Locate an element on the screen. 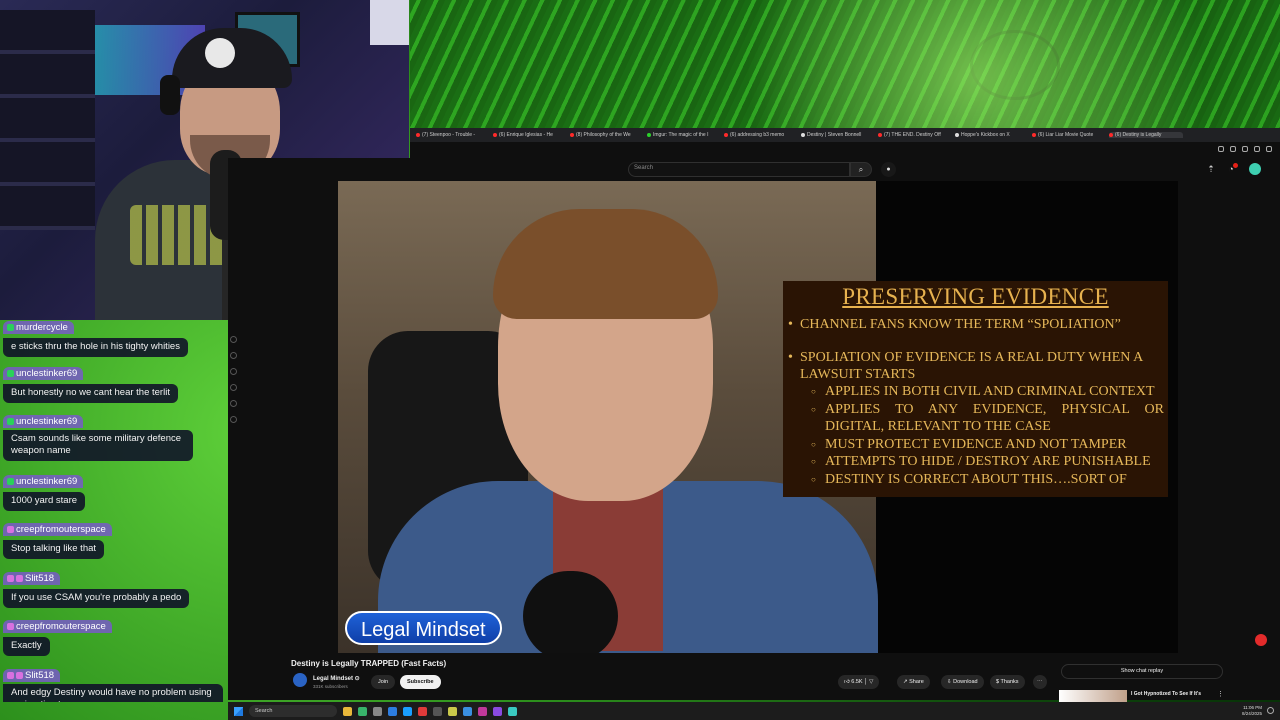  browser-tab: (6) addressing b3 memo is located at coordinates (761, 135).